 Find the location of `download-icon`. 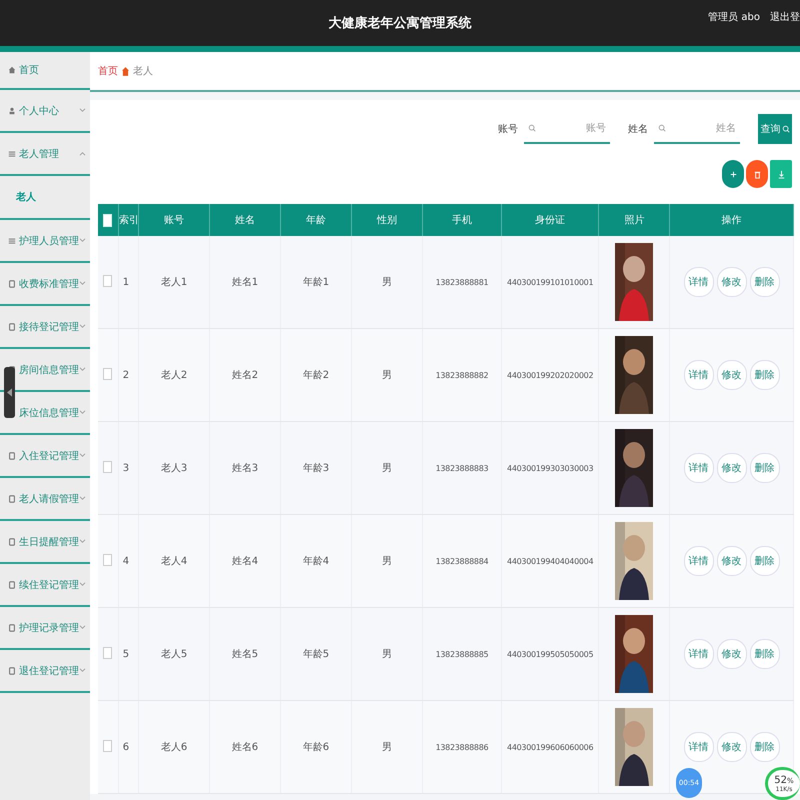

download-icon is located at coordinates (781, 174).